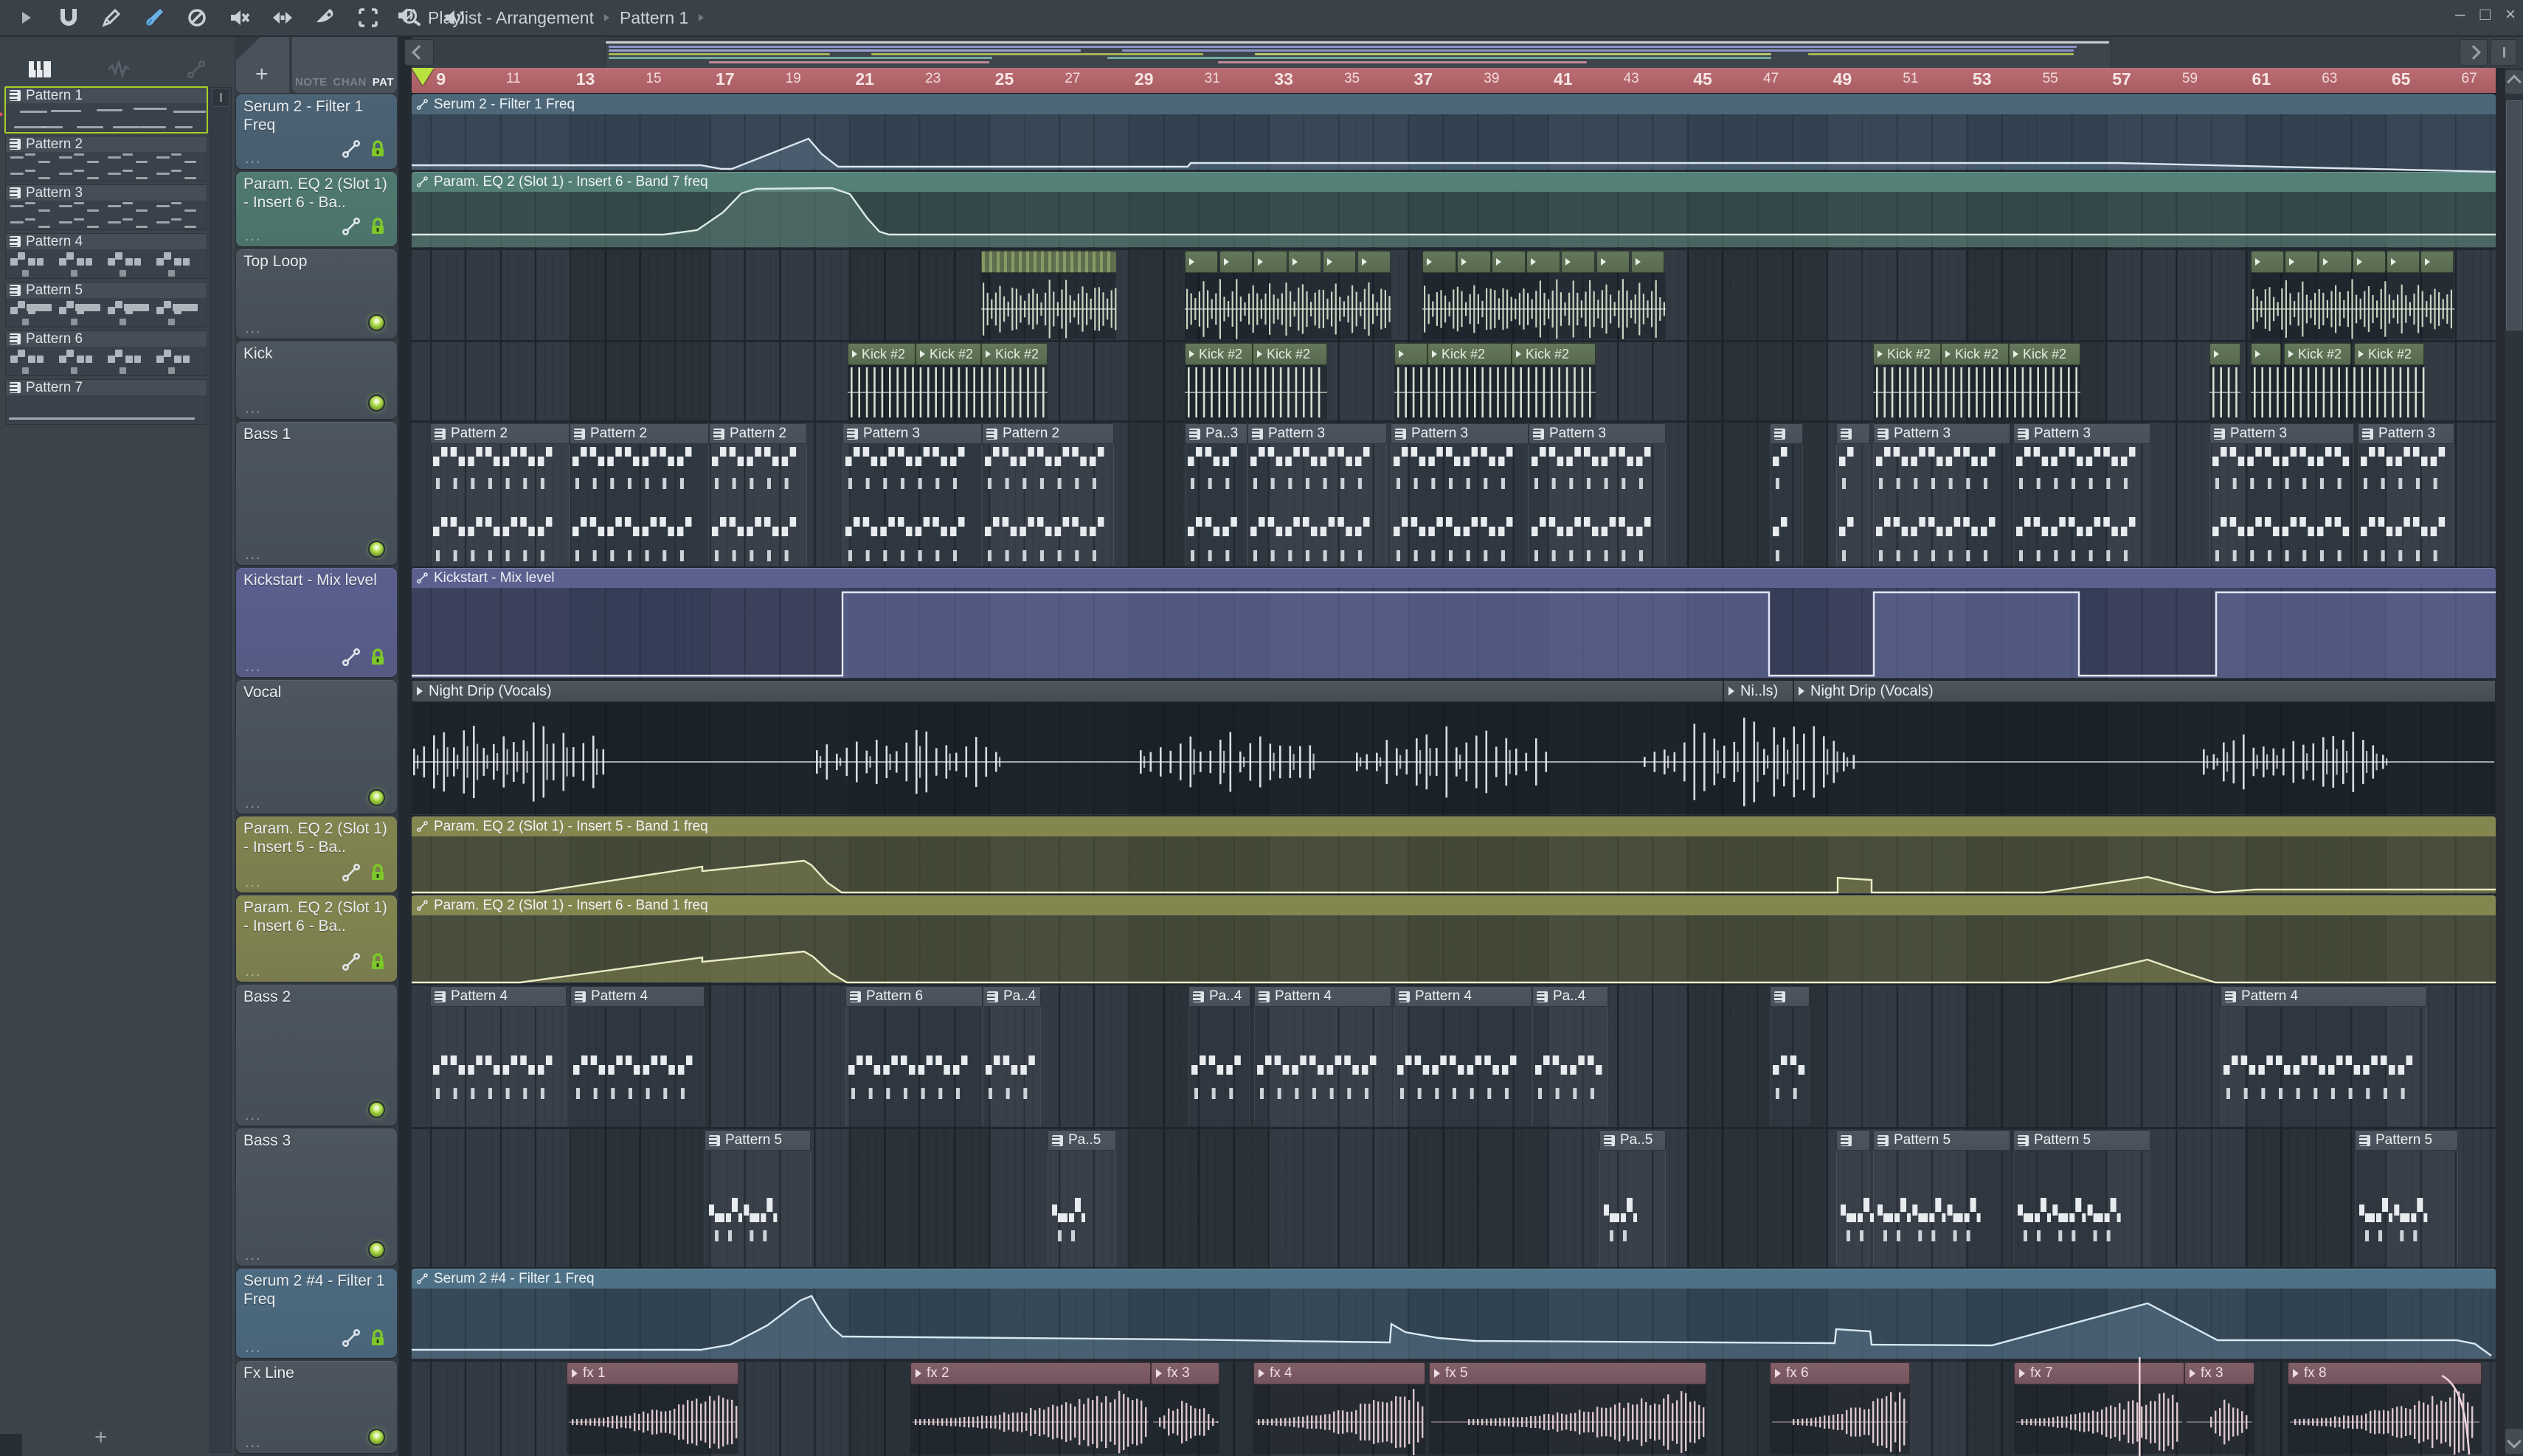  What do you see at coordinates (2514, 81) in the screenshot?
I see `scroll-up-button` at bounding box center [2514, 81].